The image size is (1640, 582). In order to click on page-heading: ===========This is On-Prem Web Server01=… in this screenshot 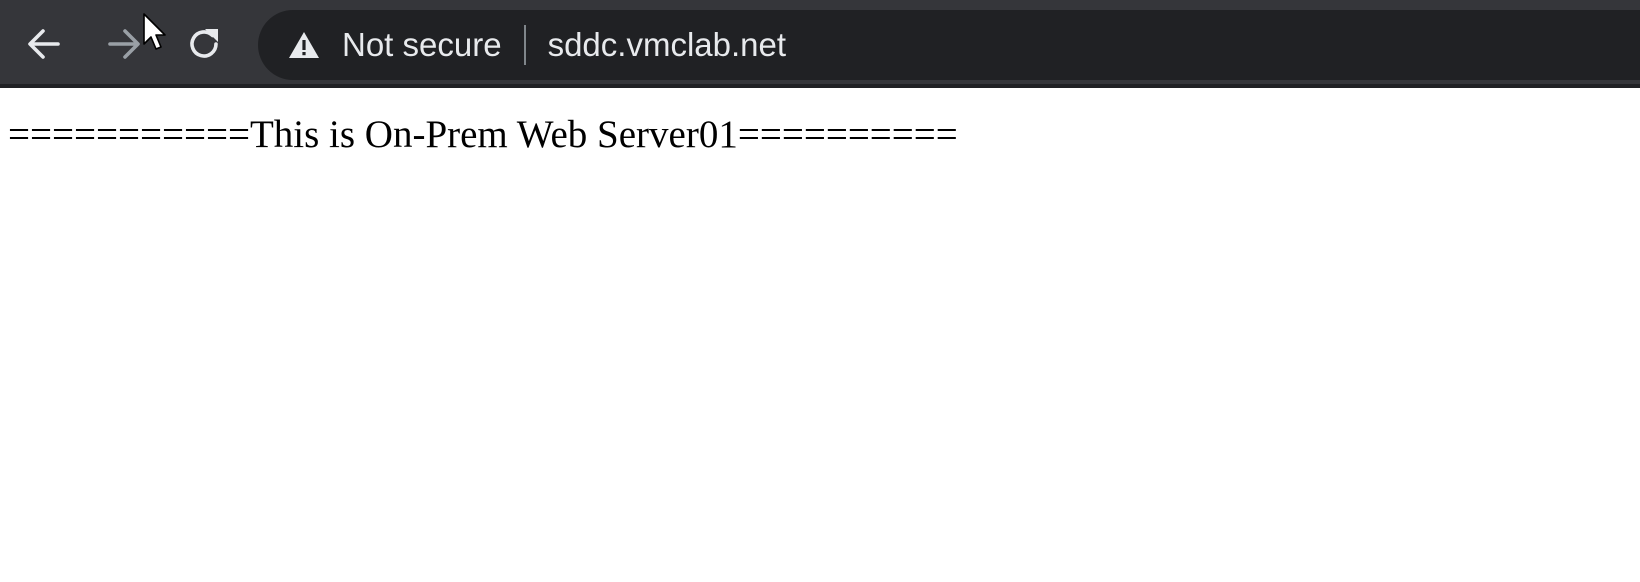, I will do `click(483, 134)`.